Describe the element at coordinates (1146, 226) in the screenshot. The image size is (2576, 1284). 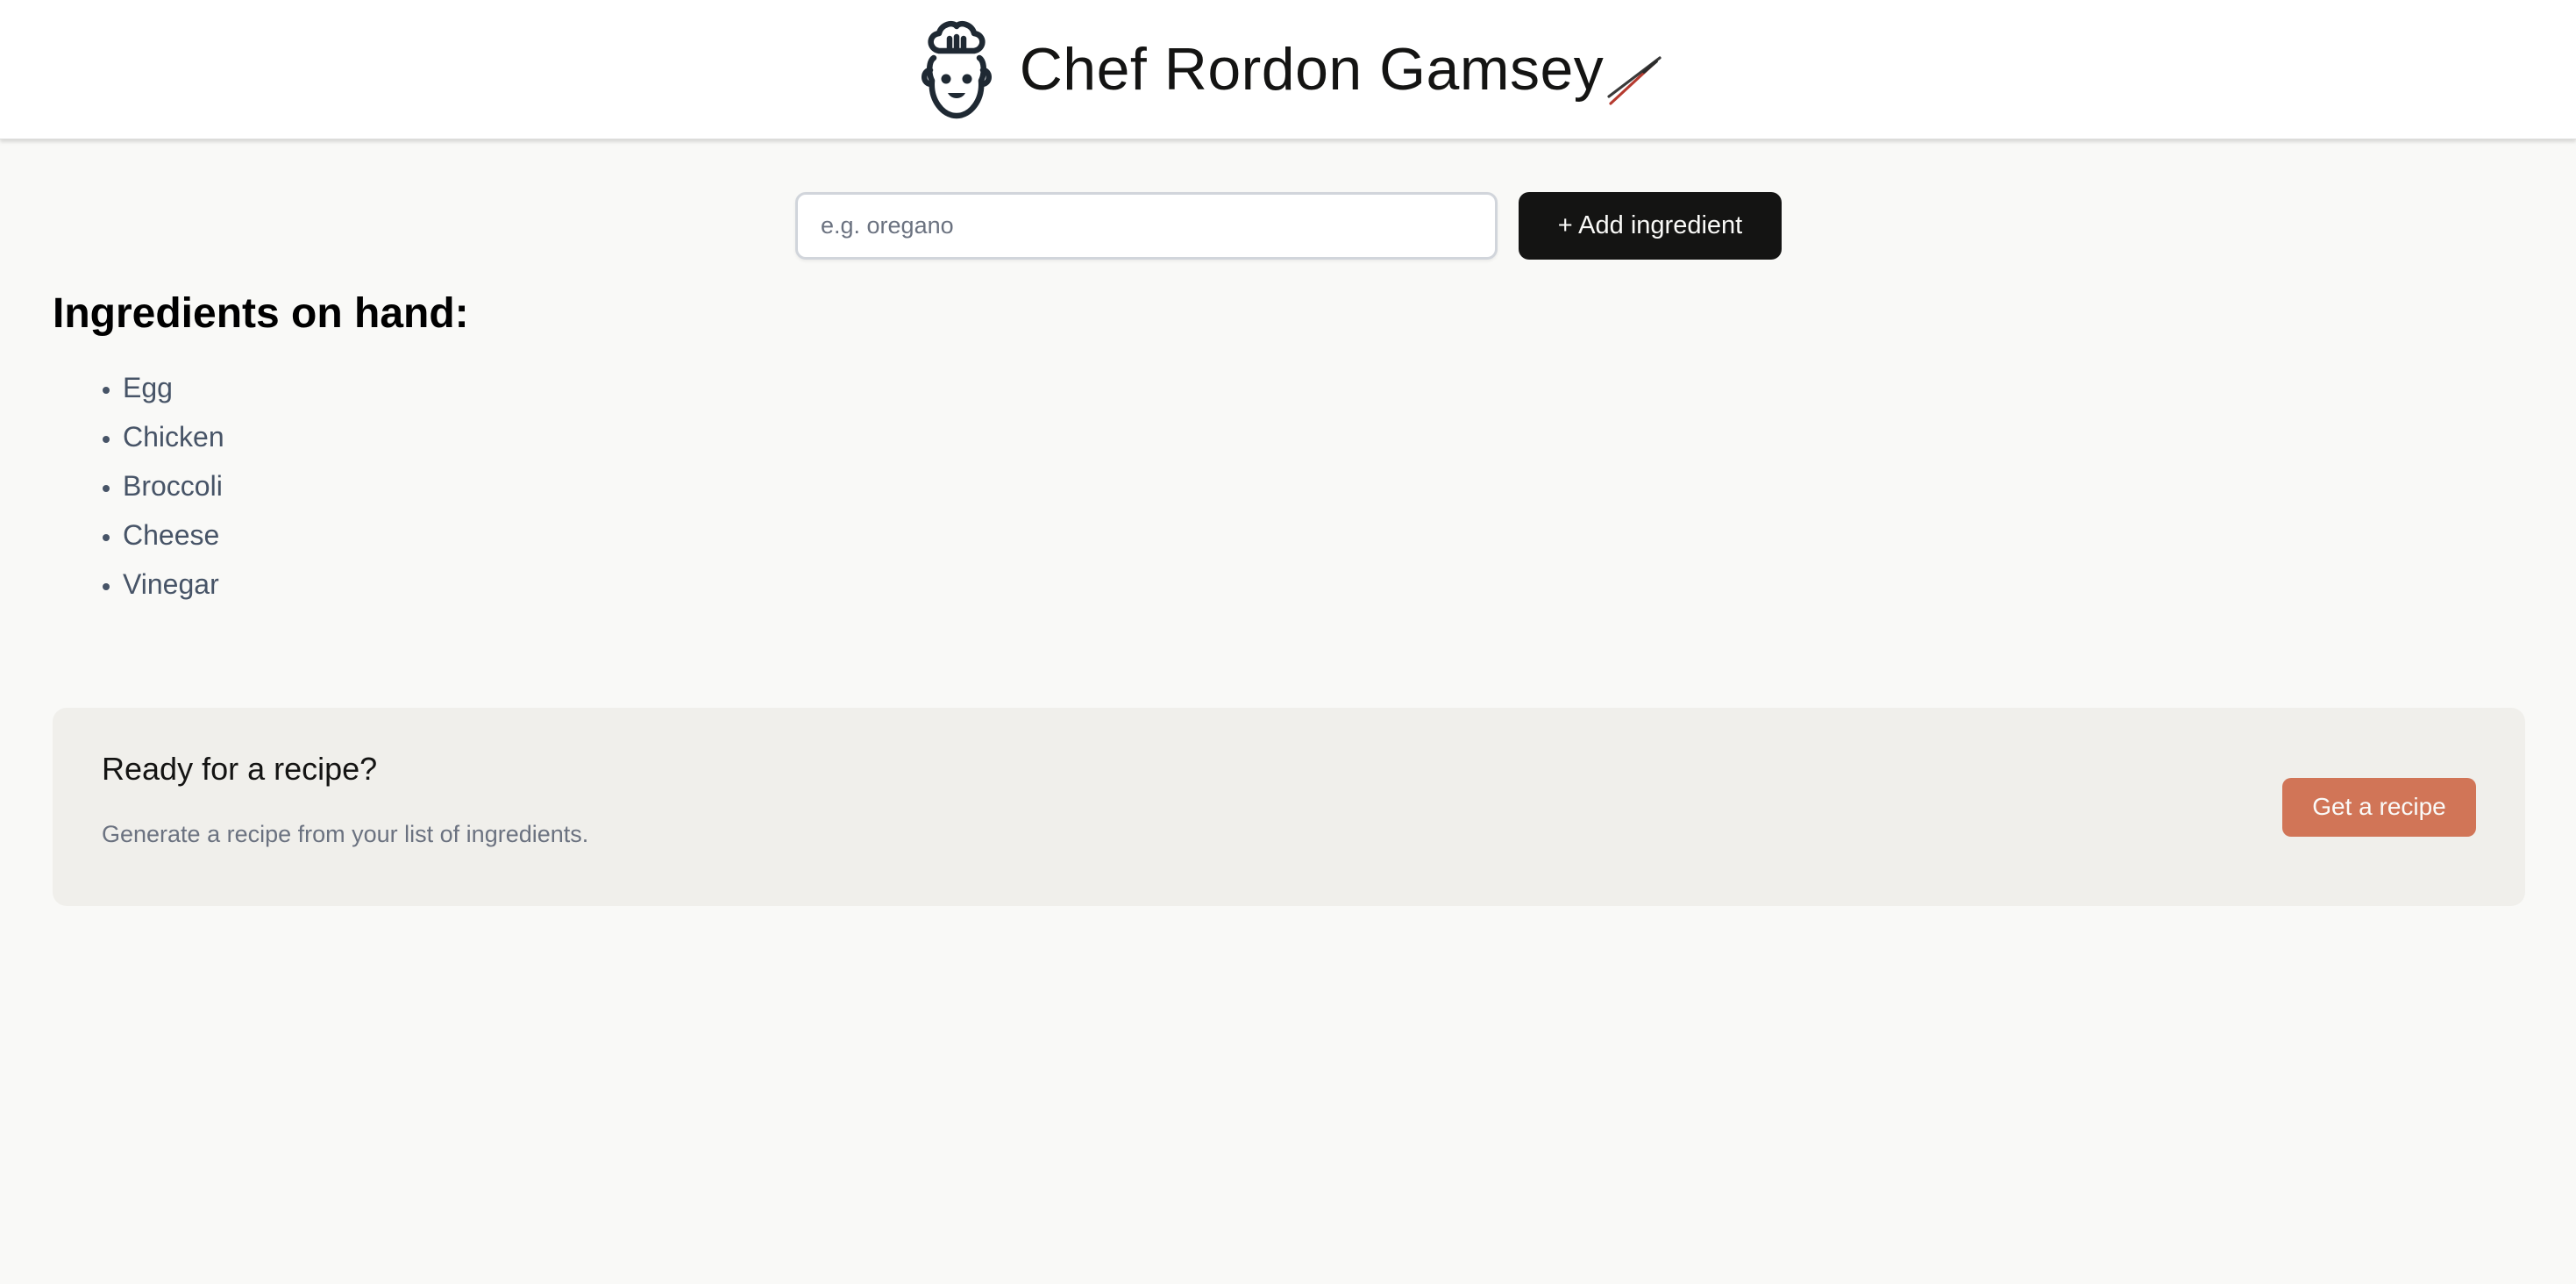
I see `ingredient-input` at that location.